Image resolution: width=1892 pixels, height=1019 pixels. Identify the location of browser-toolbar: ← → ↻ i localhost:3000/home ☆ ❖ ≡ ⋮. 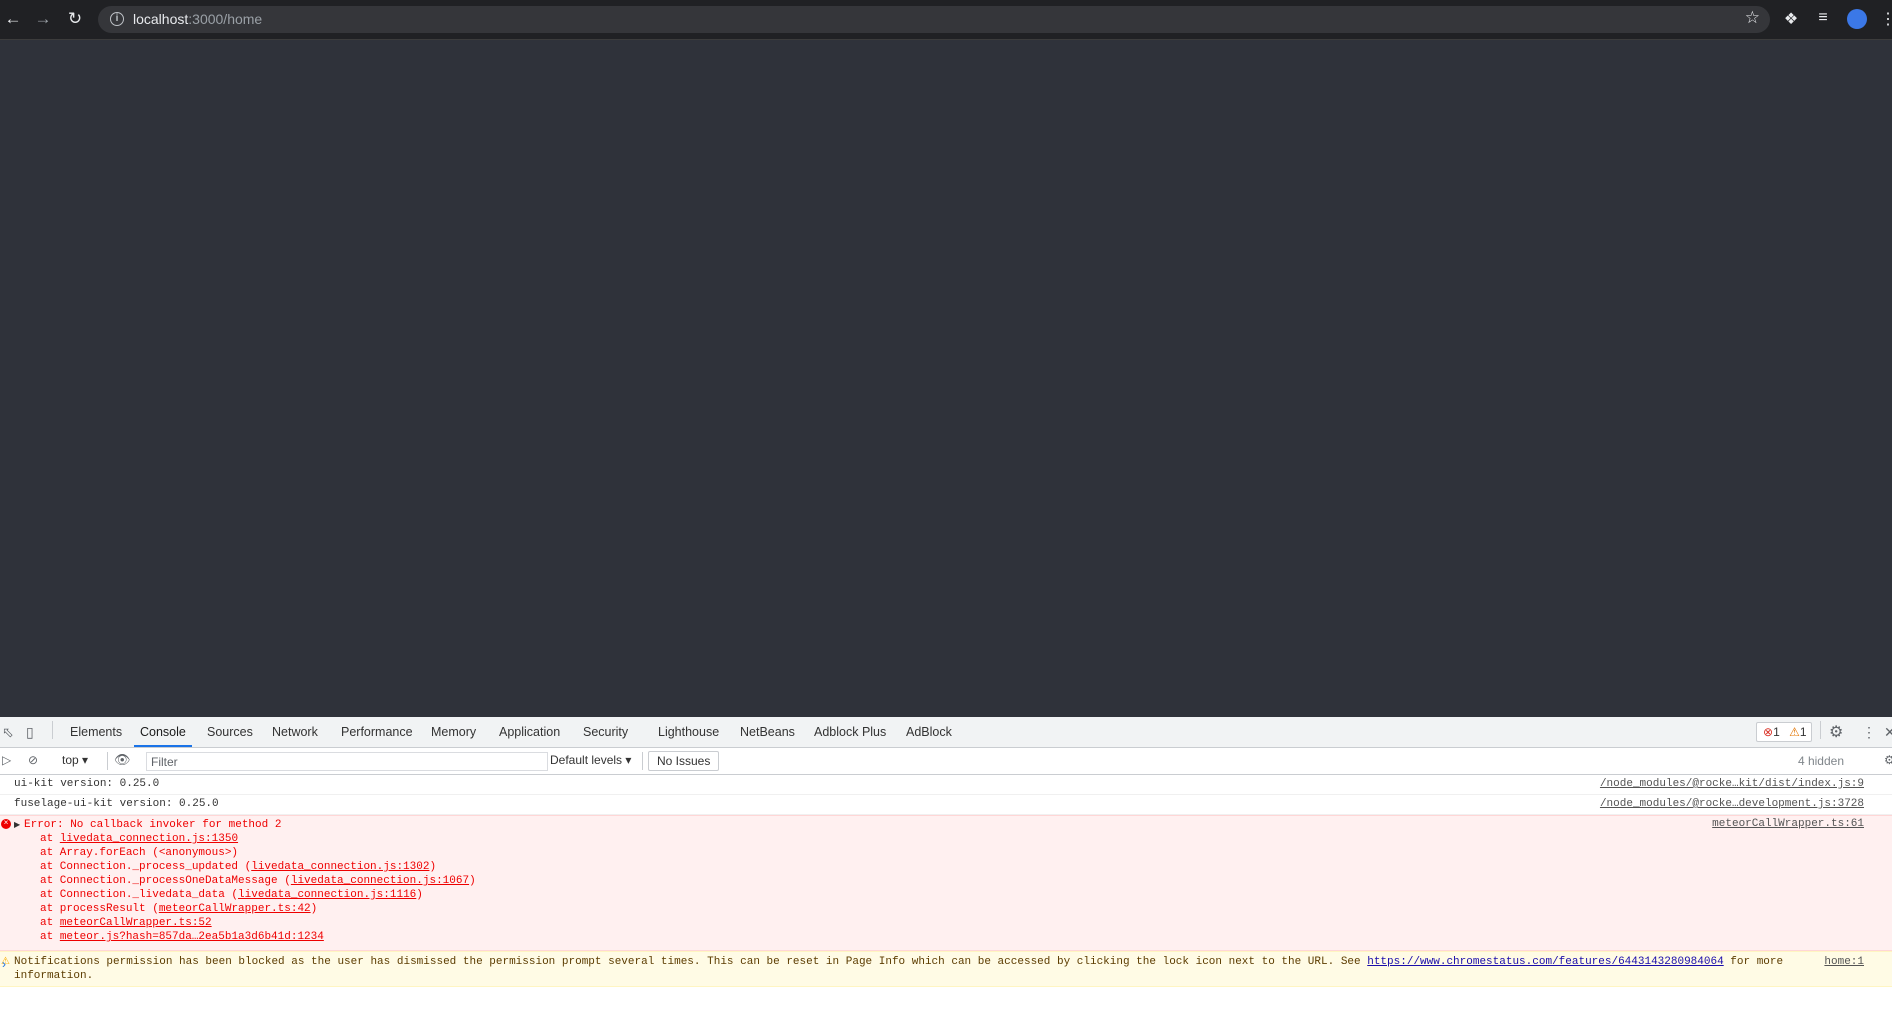
(946, 20).